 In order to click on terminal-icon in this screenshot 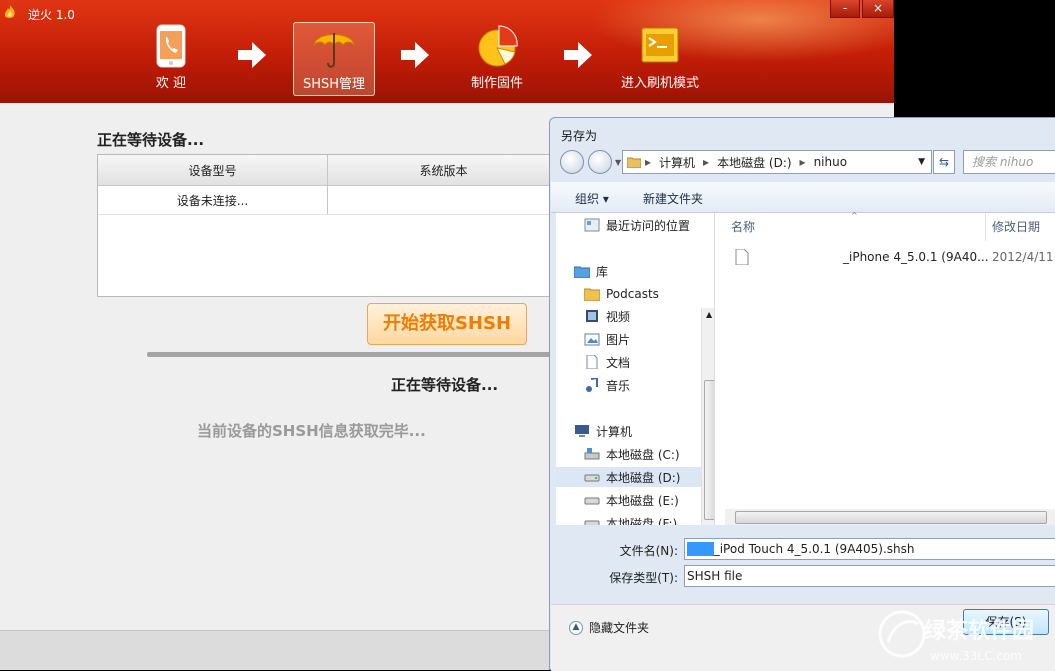, I will do `click(660, 45)`.